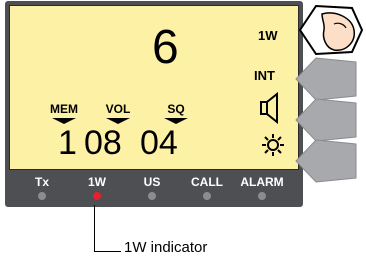  I want to click on channel-number: 6, so click(165, 47).